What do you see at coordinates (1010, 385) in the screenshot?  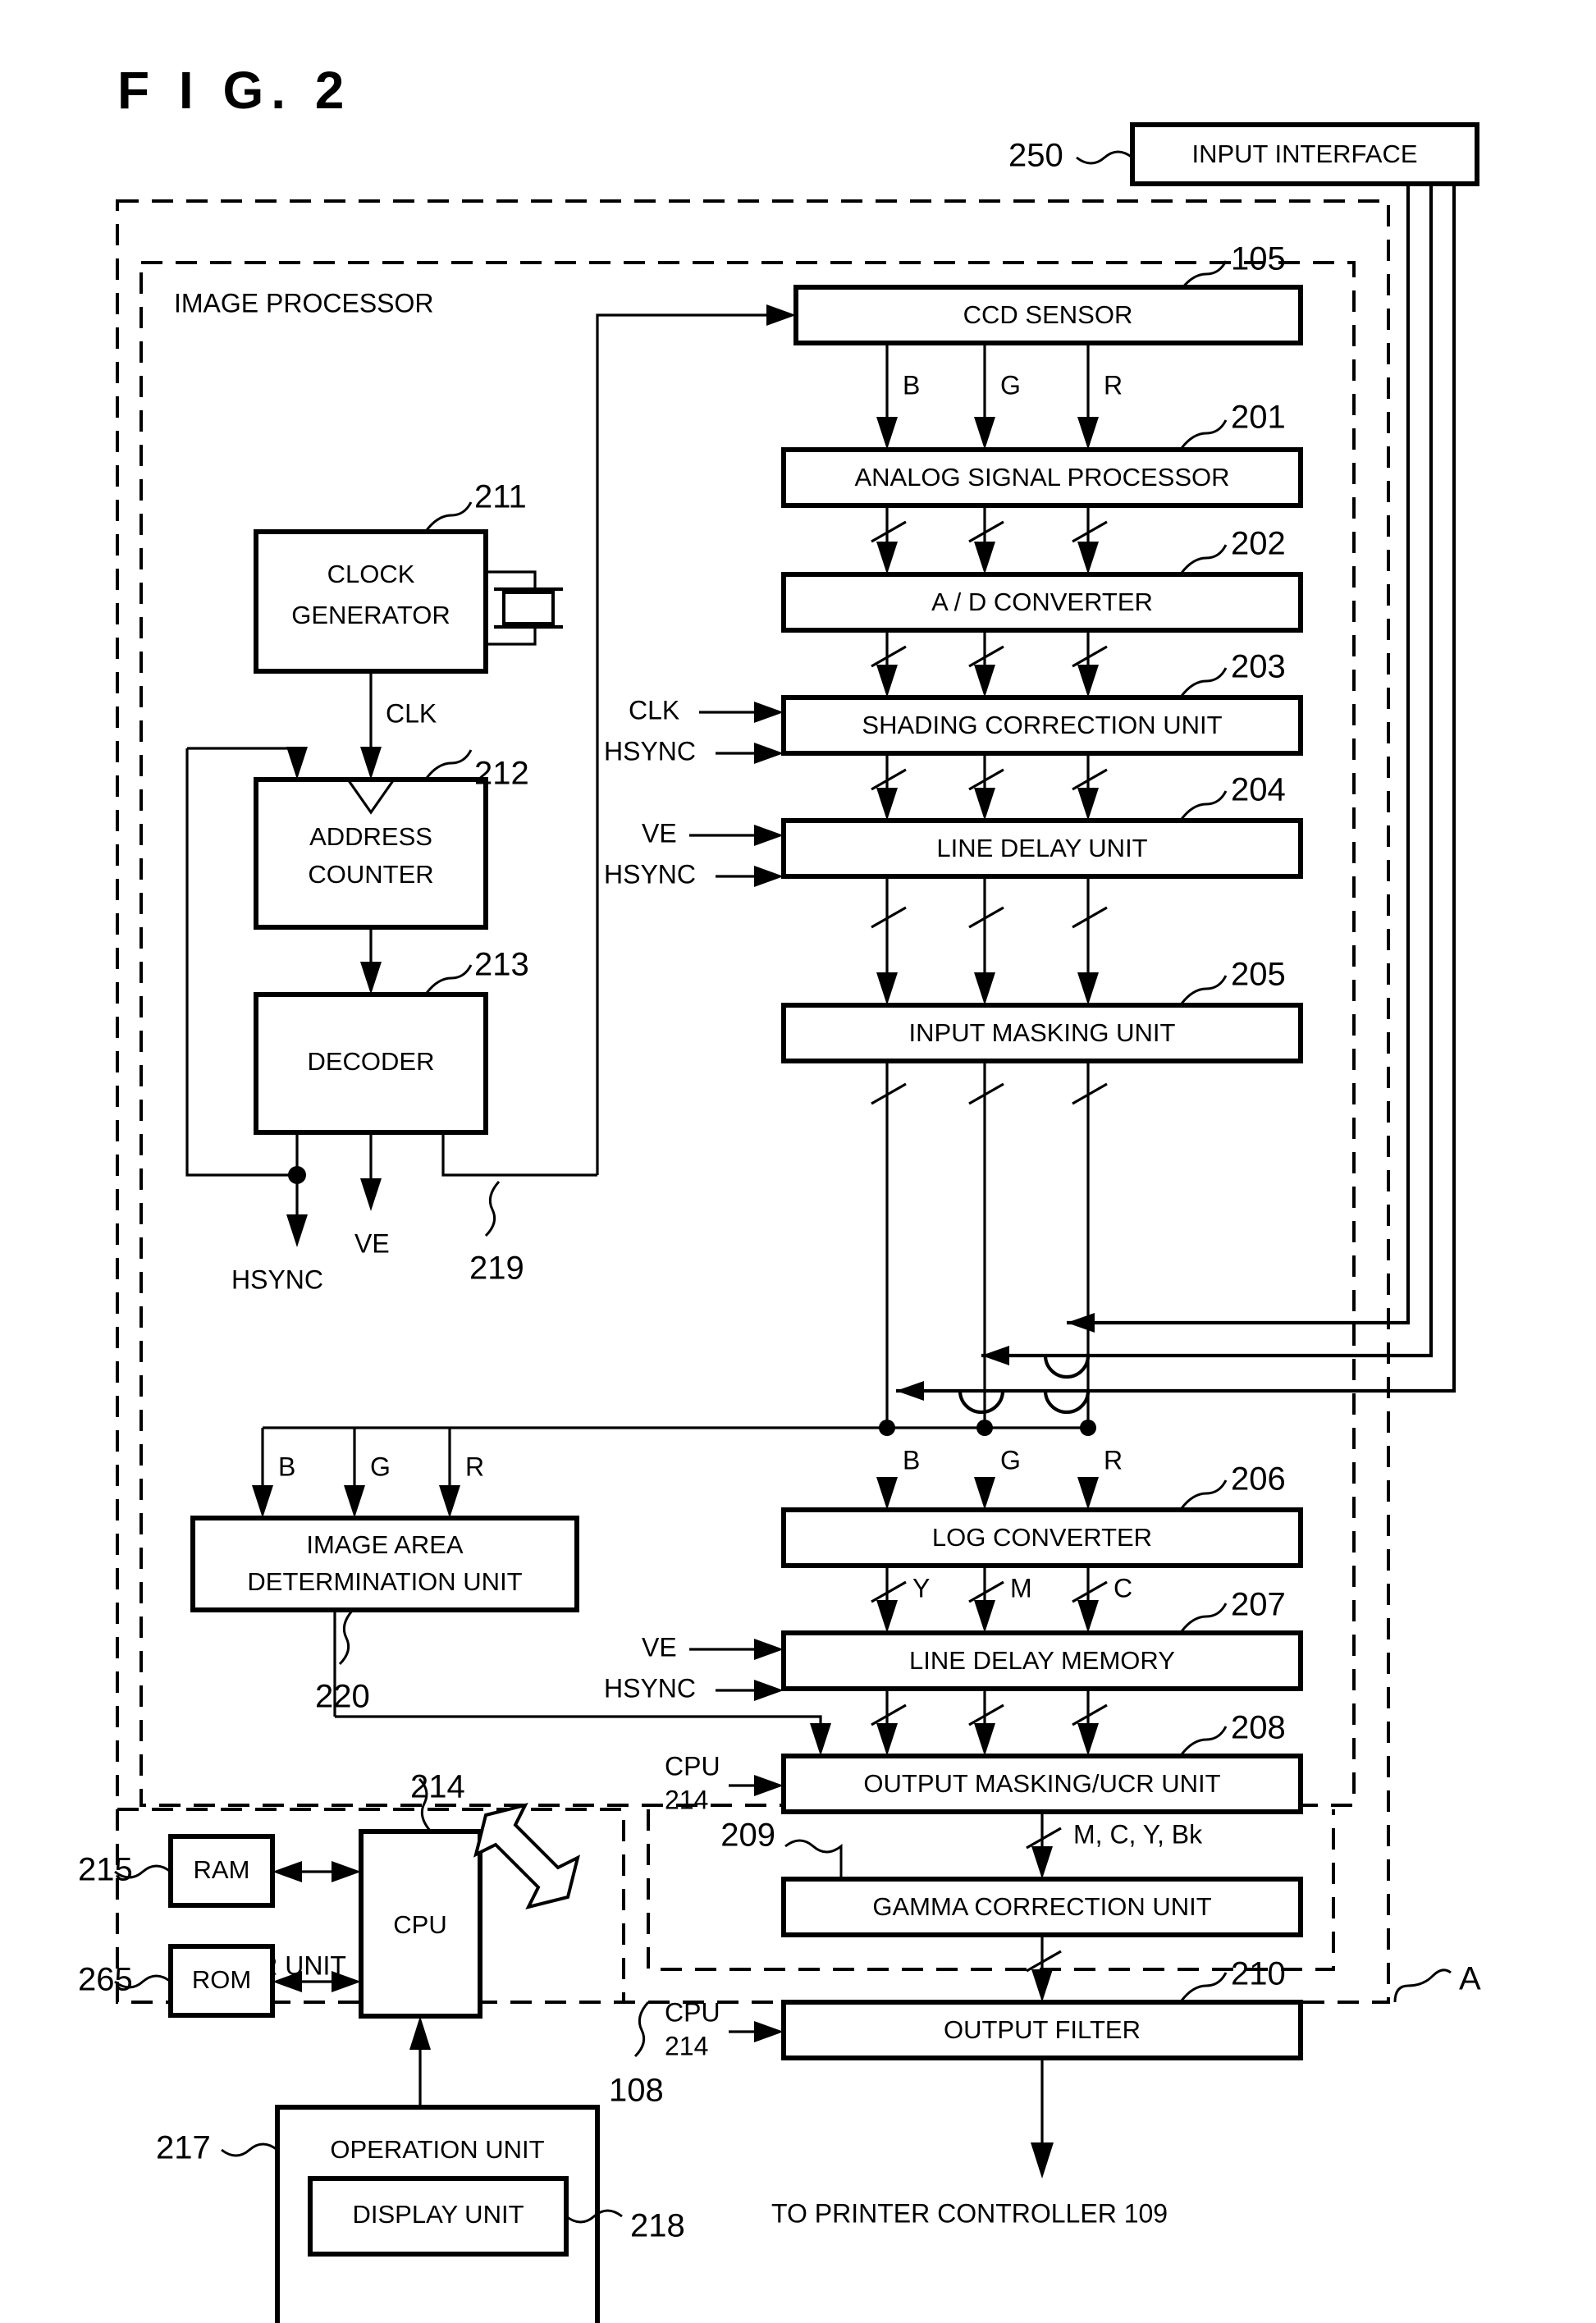 I see `signal-g-ccd: G` at bounding box center [1010, 385].